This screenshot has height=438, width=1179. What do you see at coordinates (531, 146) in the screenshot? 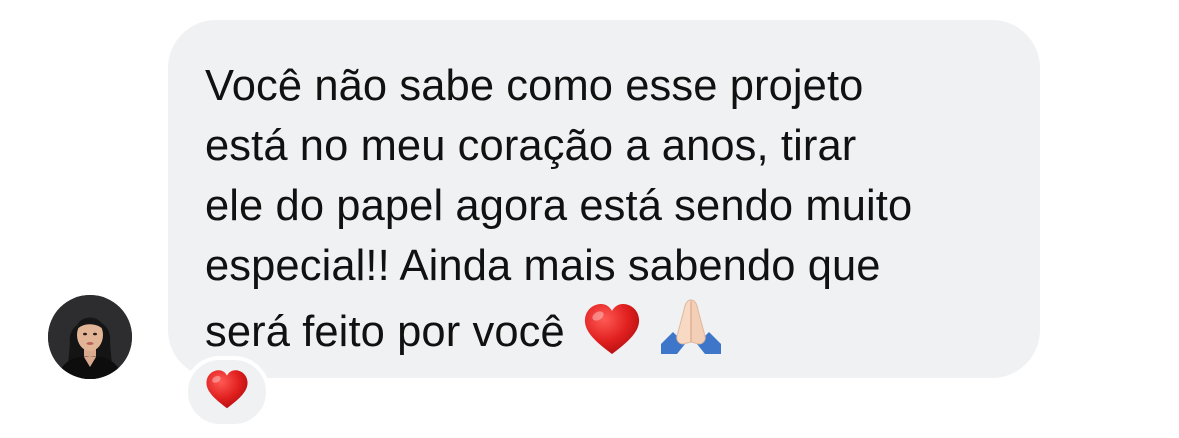
I see `message-line: está no meu coração a anos, tirar` at bounding box center [531, 146].